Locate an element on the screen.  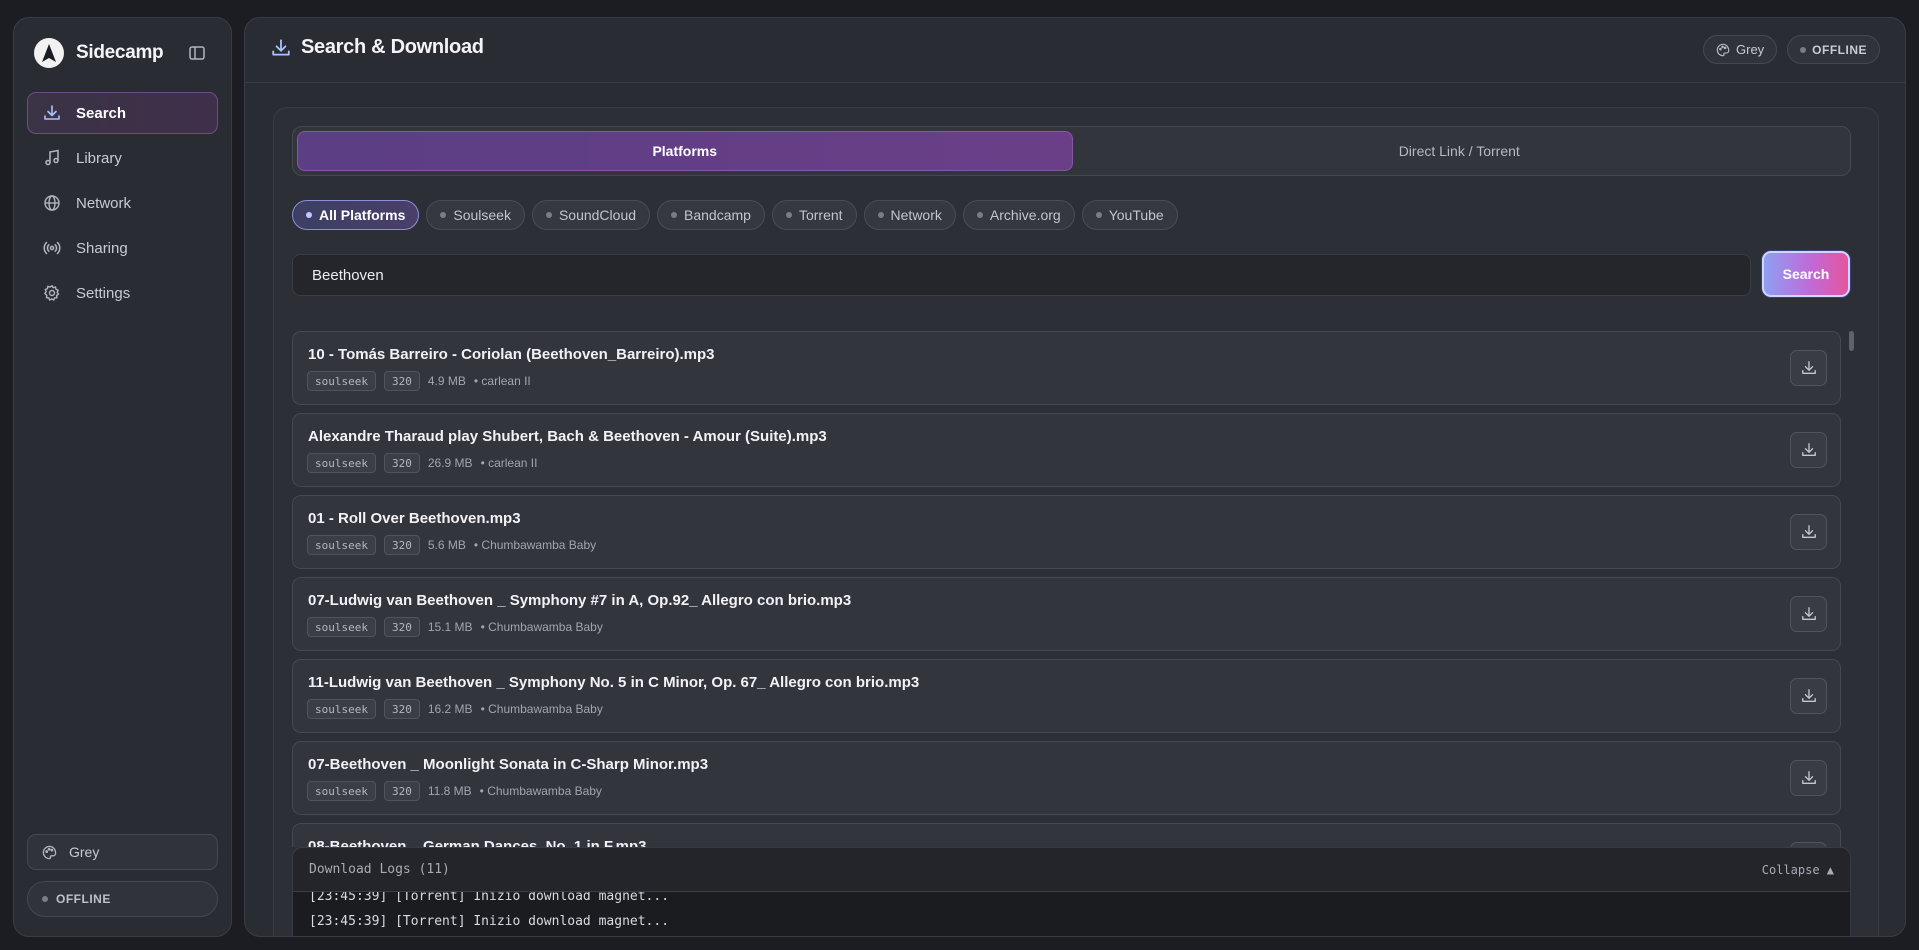
tab-direct-link-torrent: Direct Link / Torrent is located at coordinates (1460, 151).